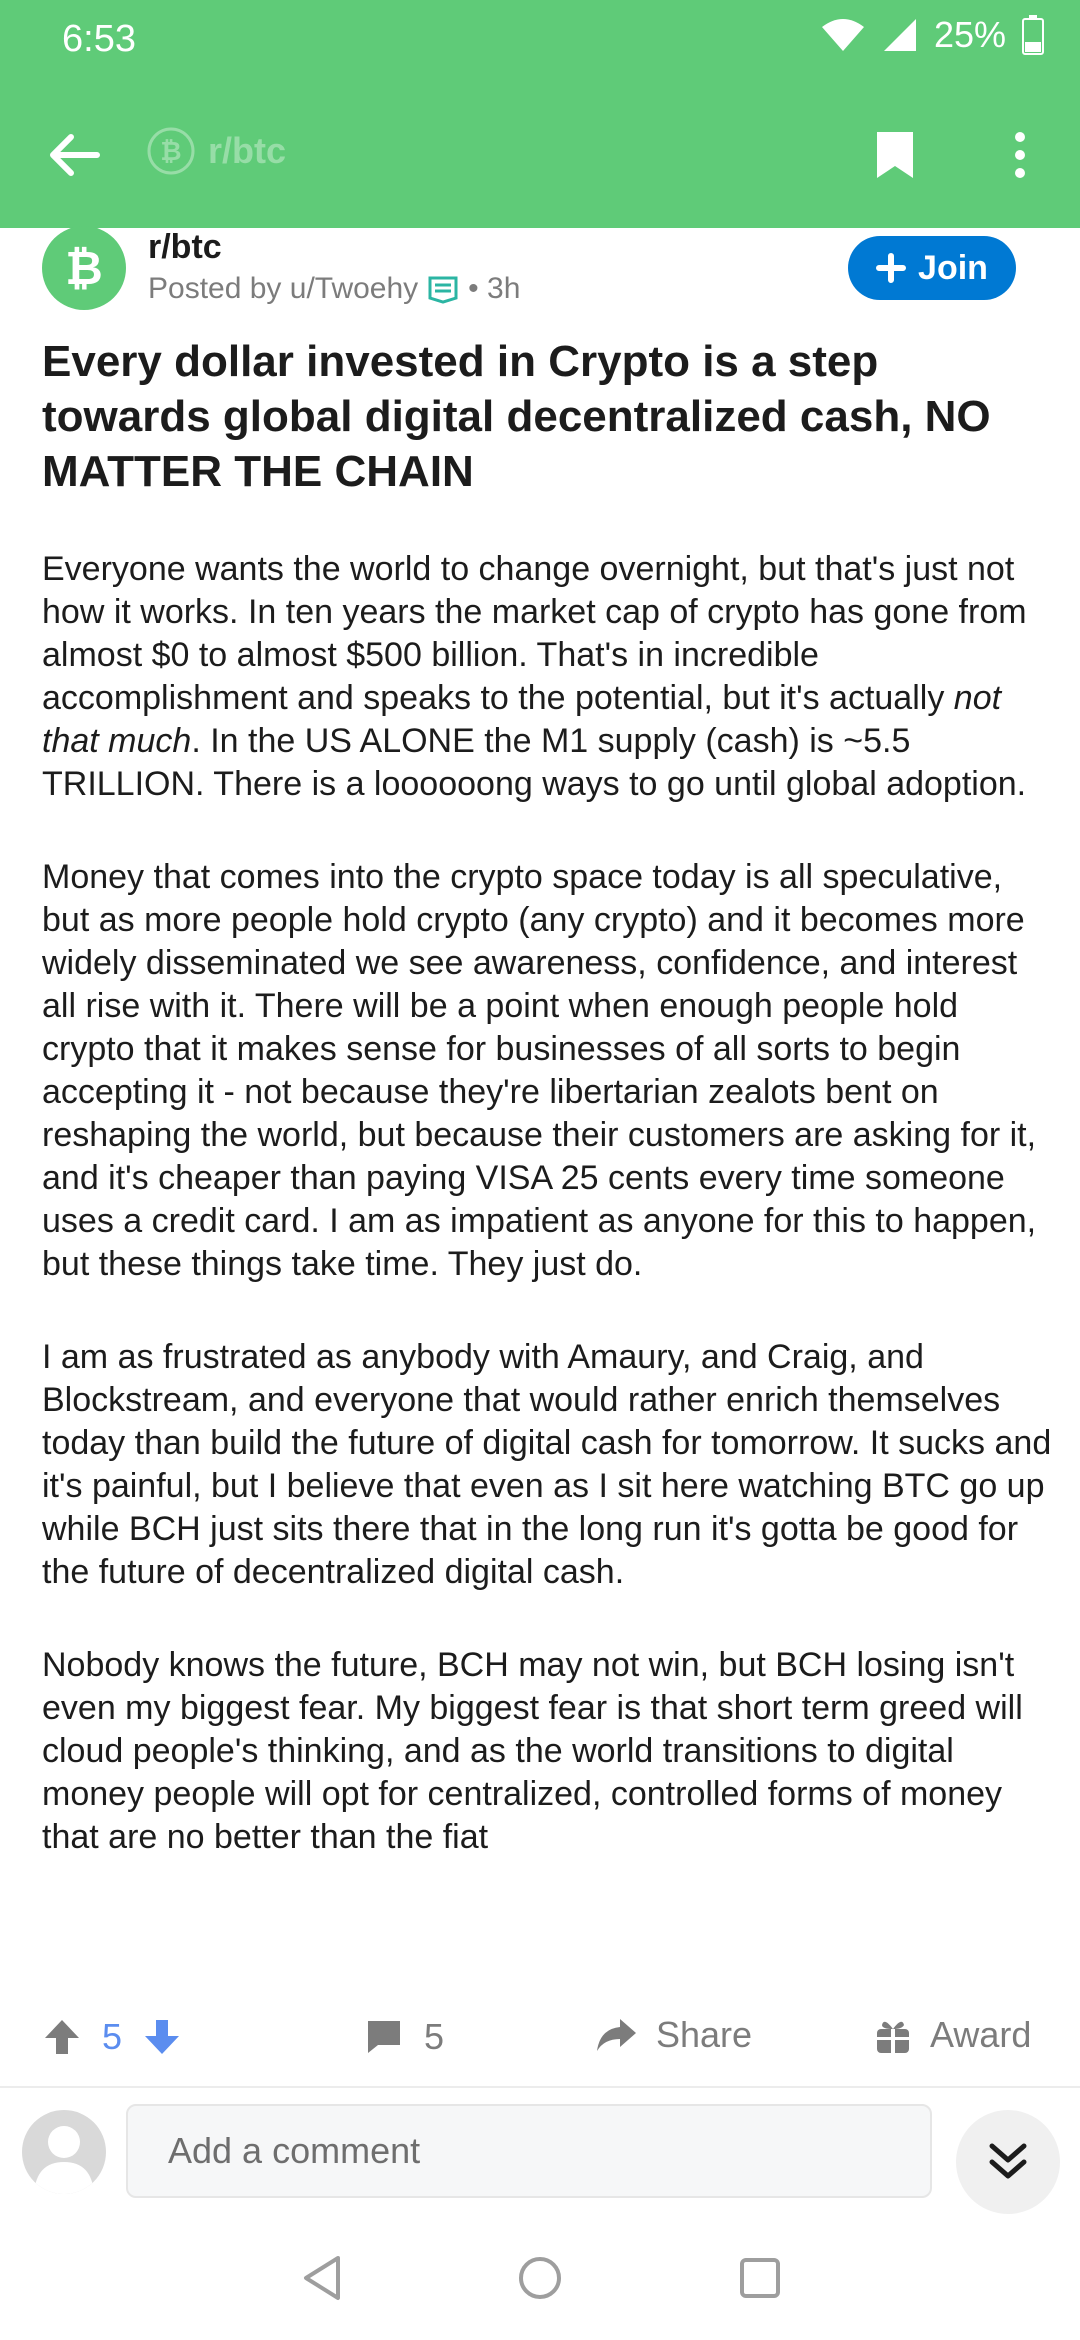 The width and height of the screenshot is (1080, 2340). I want to click on downvote-icon, so click(162, 2037).